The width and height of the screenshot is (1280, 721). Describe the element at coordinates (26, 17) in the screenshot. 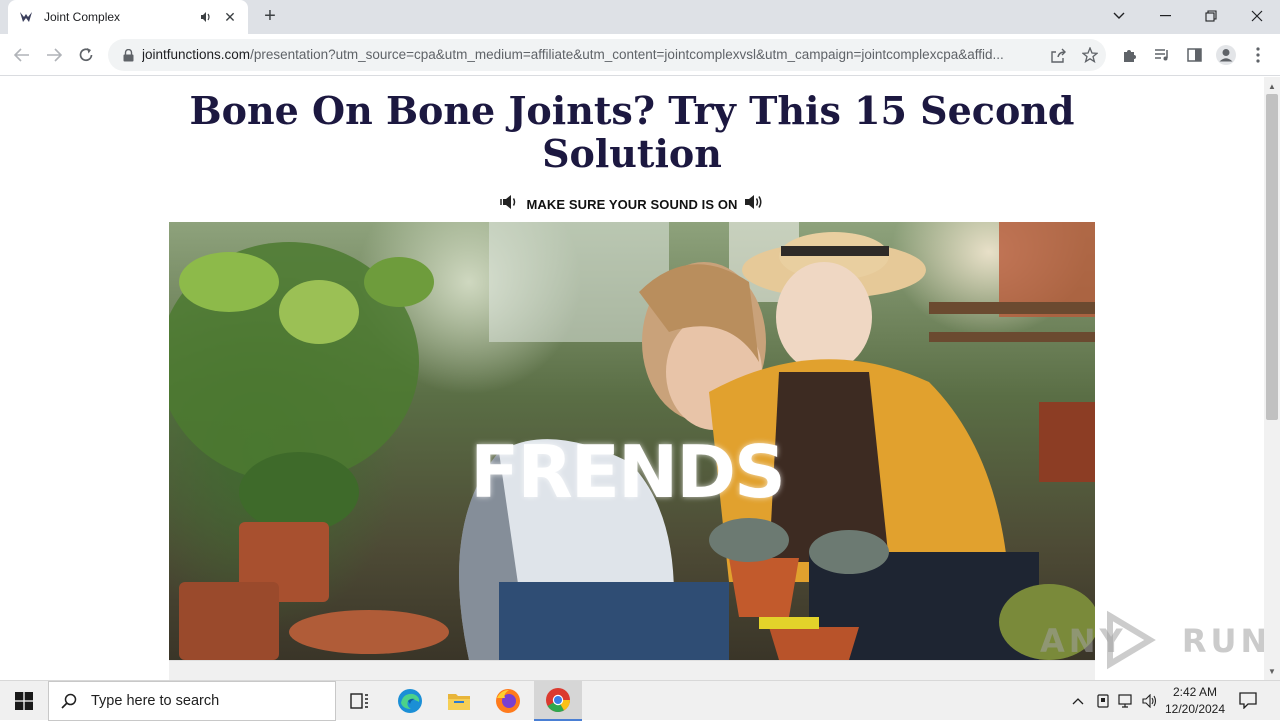

I see `site-favicon-icon` at that location.